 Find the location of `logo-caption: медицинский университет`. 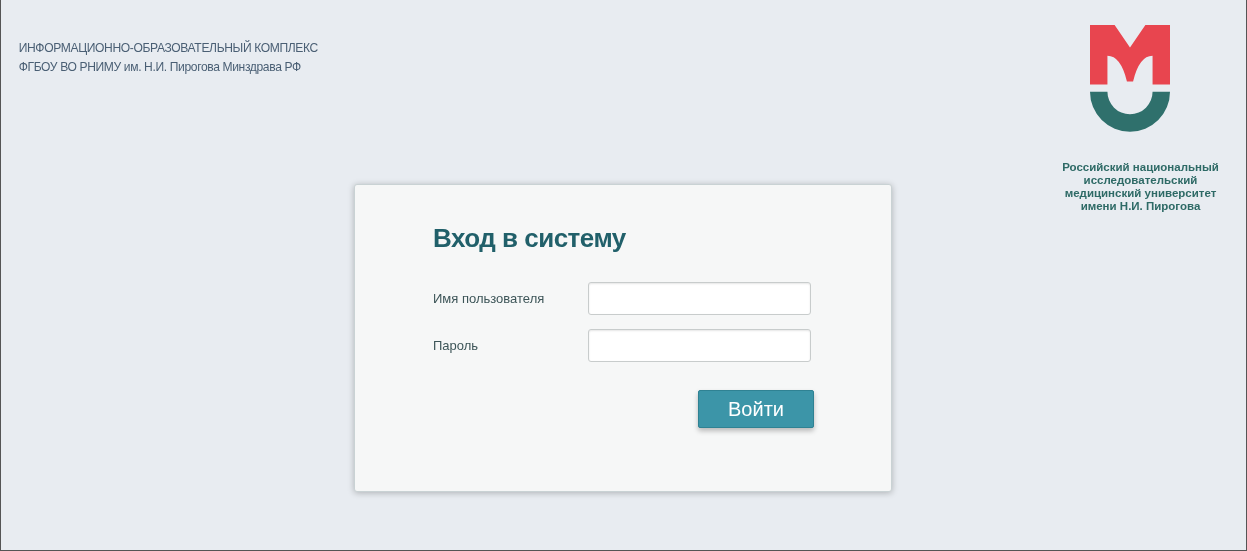

logo-caption: медицинский университет is located at coordinates (1140, 193).